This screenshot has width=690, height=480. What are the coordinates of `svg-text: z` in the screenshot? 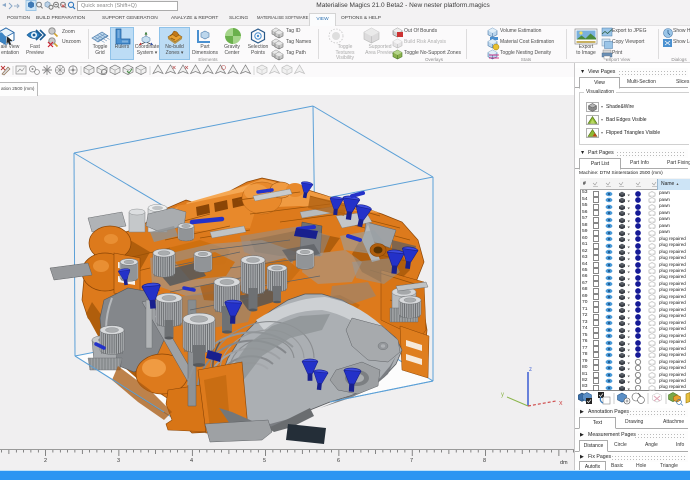 It's located at (530, 370).